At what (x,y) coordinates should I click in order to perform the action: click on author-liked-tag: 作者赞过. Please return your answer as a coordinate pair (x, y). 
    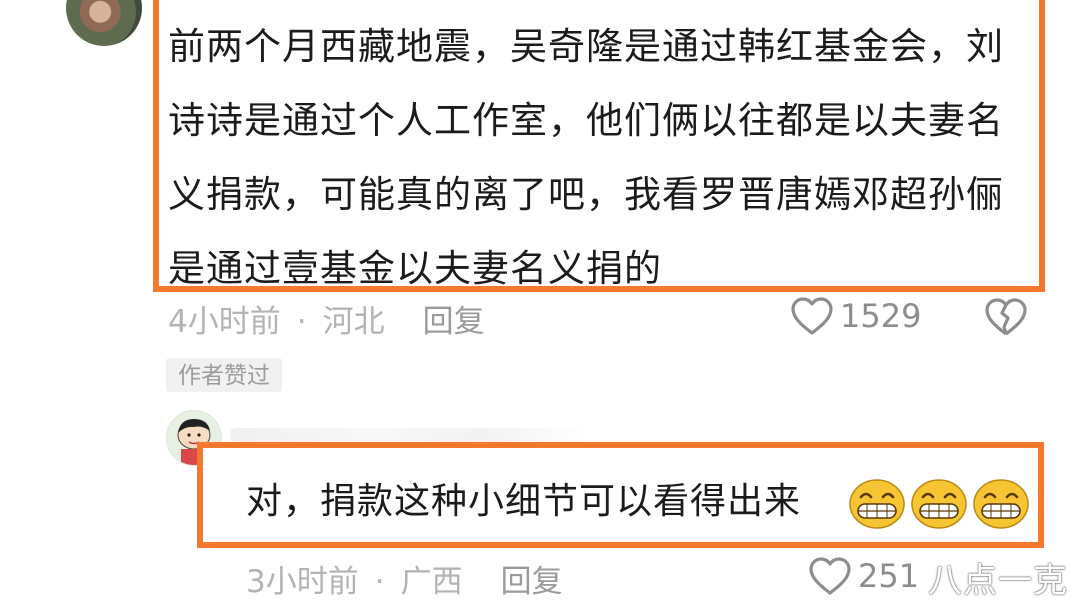
    Looking at the image, I should click on (224, 375).